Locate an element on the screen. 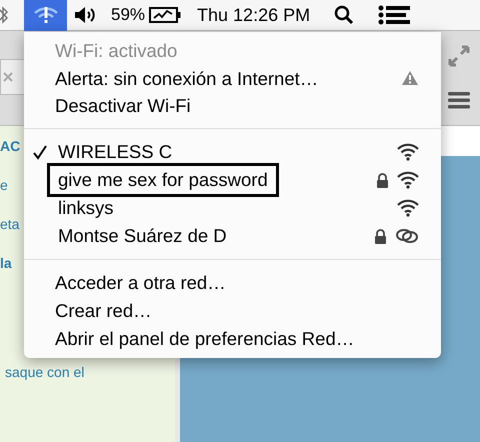  network-item: give me sex for password is located at coordinates (232, 180).